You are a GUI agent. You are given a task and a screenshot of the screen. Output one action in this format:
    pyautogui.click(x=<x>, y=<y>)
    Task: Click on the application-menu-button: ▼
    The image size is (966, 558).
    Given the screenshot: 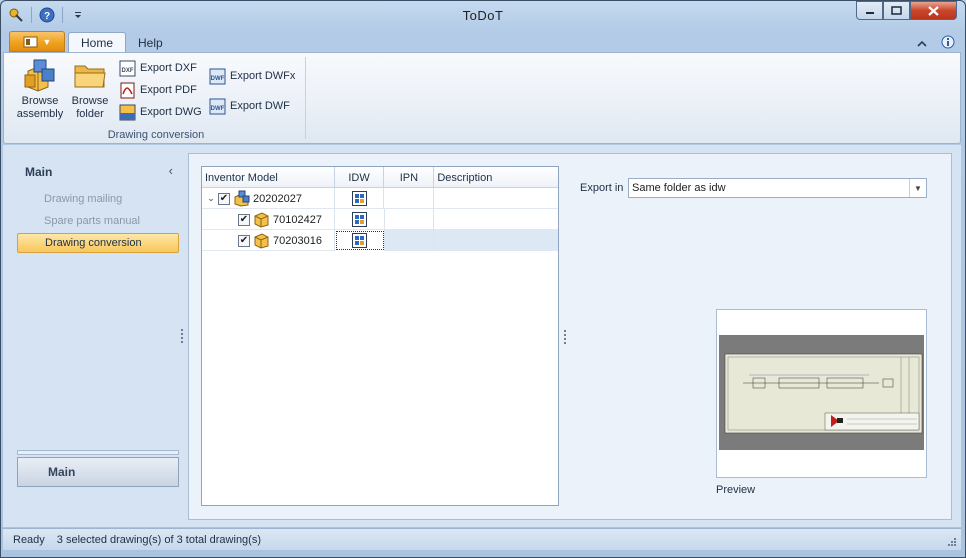 What is the action you would take?
    pyautogui.click(x=37, y=41)
    